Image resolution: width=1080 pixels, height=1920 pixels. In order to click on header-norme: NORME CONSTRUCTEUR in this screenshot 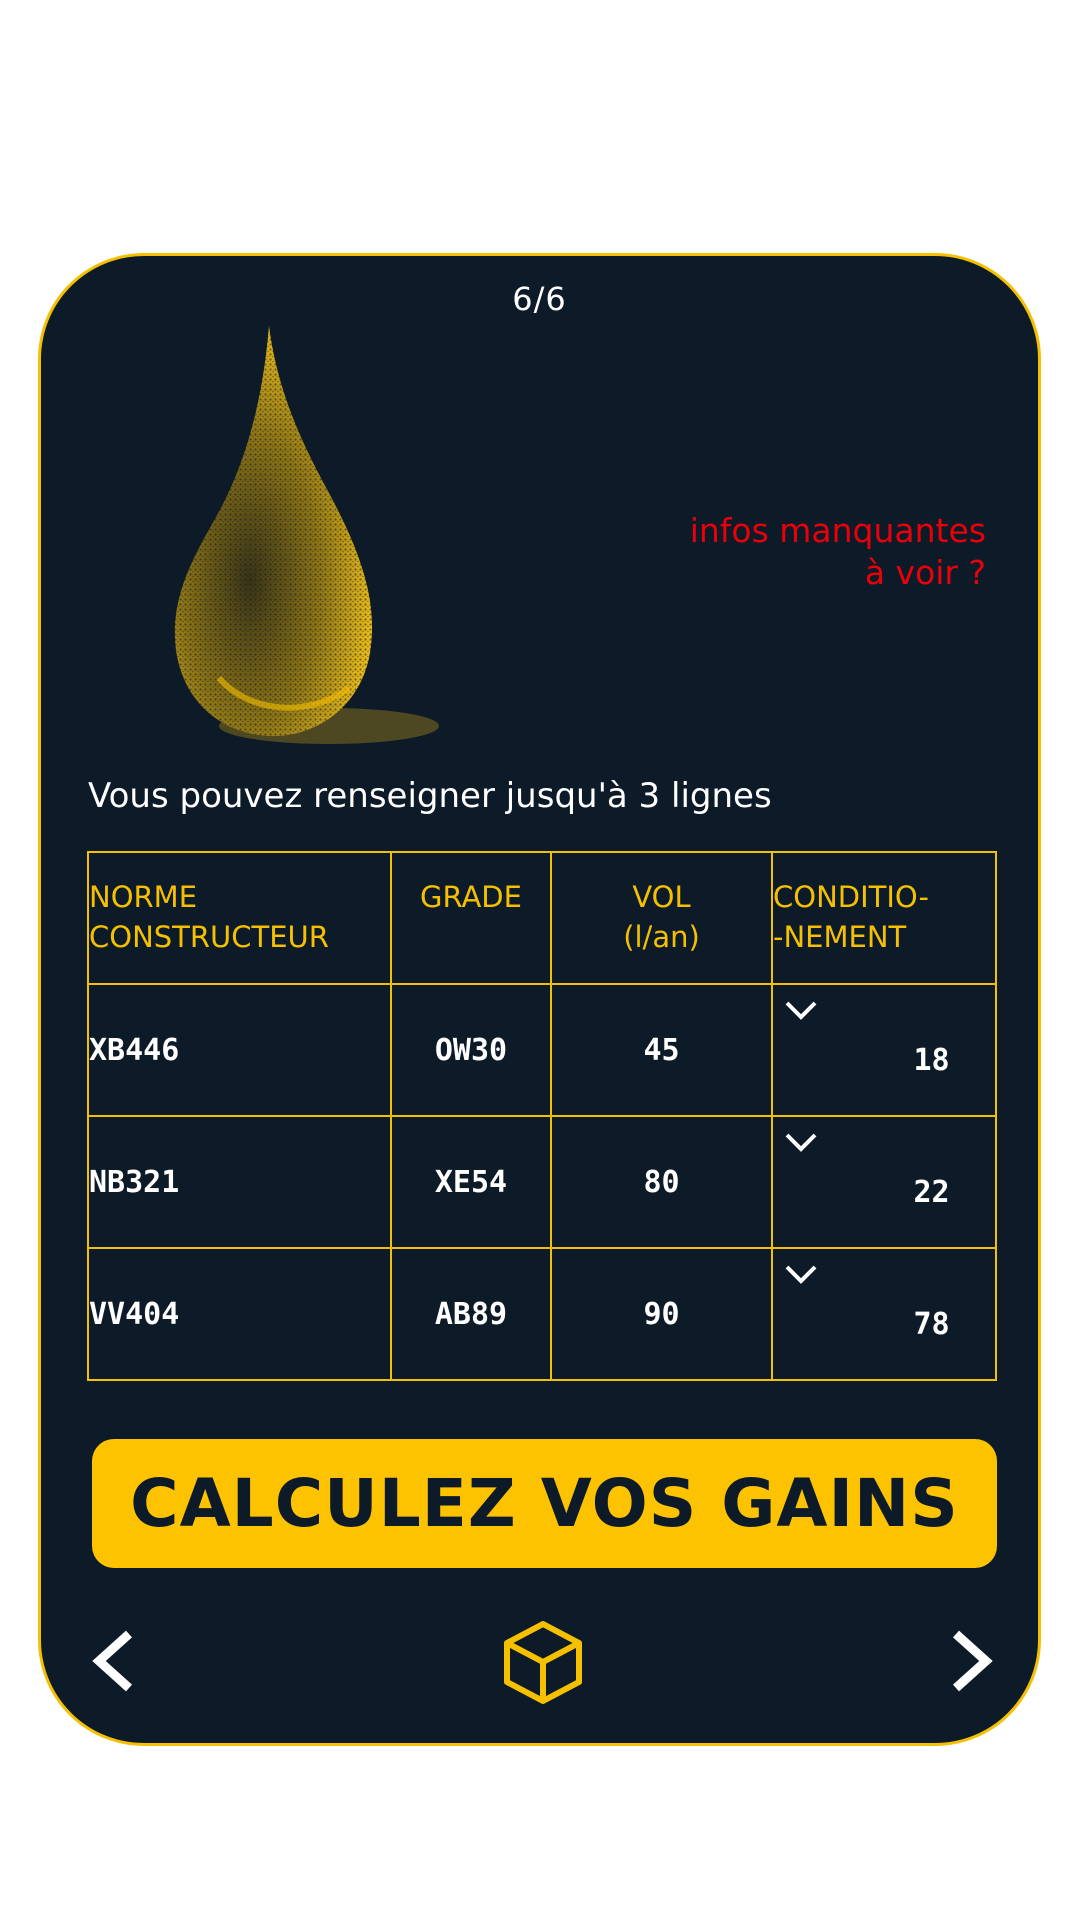, I will do `click(239, 918)`.